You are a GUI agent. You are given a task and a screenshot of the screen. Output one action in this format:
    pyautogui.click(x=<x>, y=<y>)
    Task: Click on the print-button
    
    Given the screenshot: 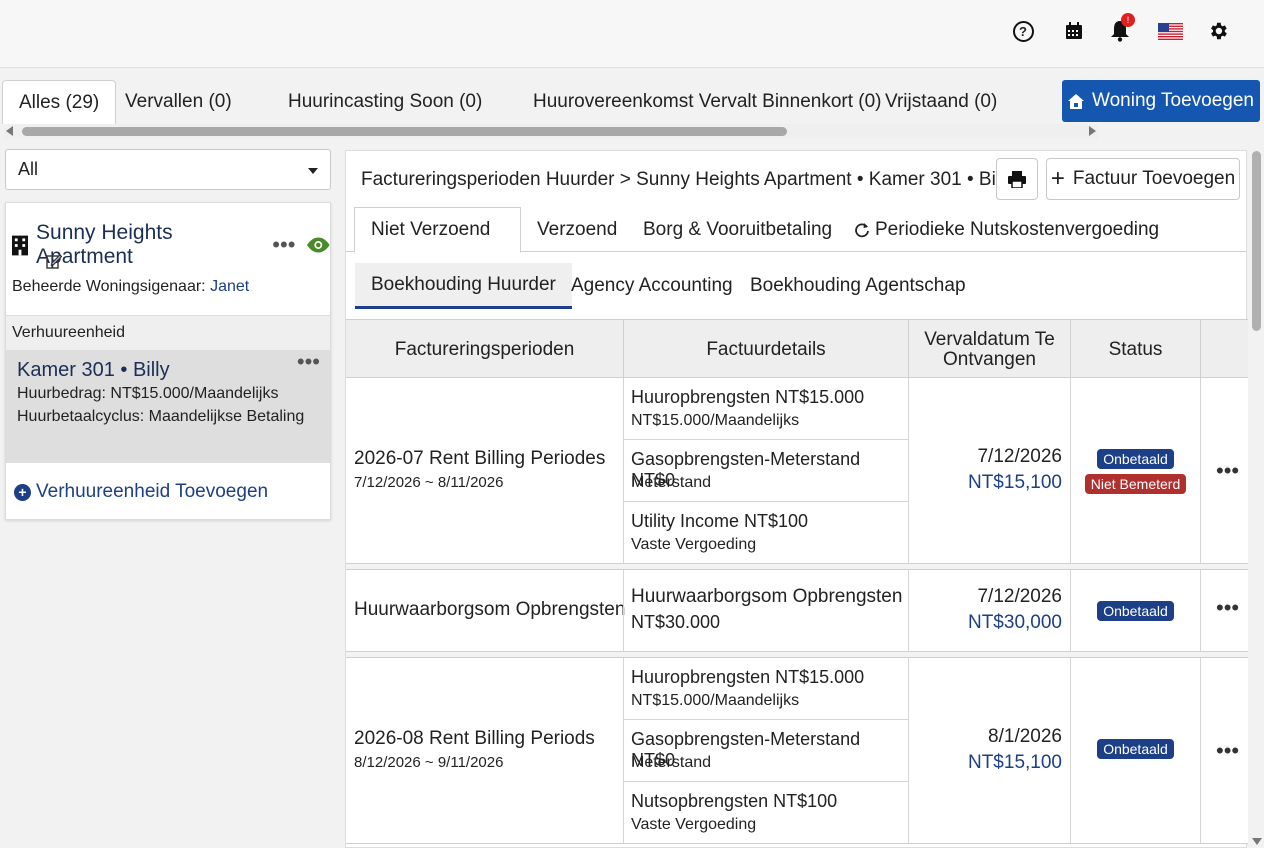 What is the action you would take?
    pyautogui.click(x=1017, y=179)
    